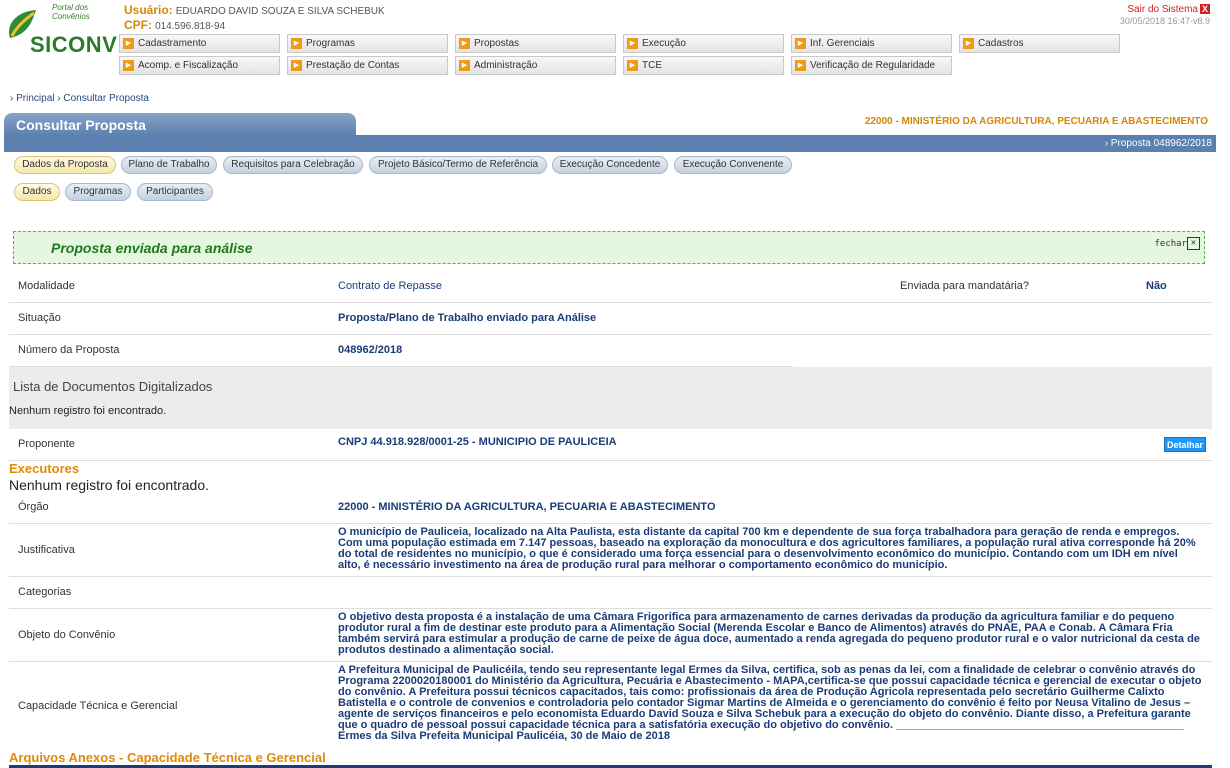 The width and height of the screenshot is (1230, 768). I want to click on breadcrumb-principal: Principal, so click(35, 98).